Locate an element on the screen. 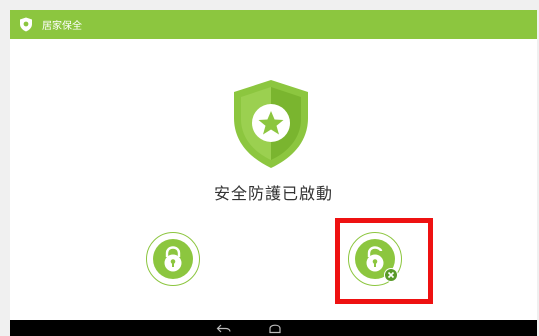  lock-icon is located at coordinates (173, 259).